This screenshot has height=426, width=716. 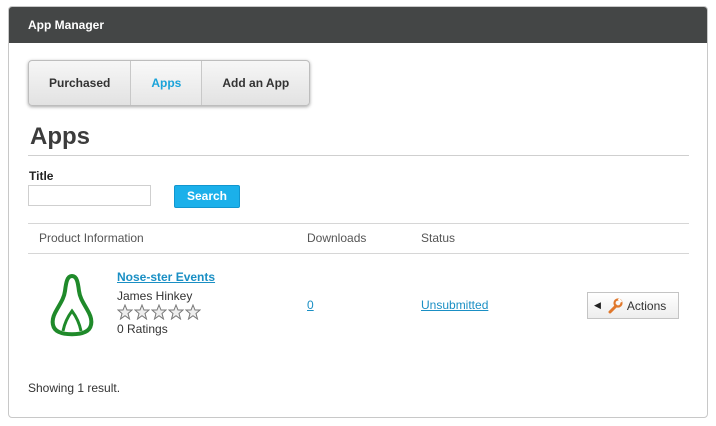 What do you see at coordinates (166, 277) in the screenshot?
I see `app-name-link: Nose-ster Events` at bounding box center [166, 277].